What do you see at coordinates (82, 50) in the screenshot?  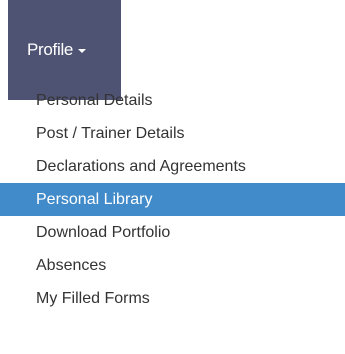 I see `caret-down-icon` at bounding box center [82, 50].